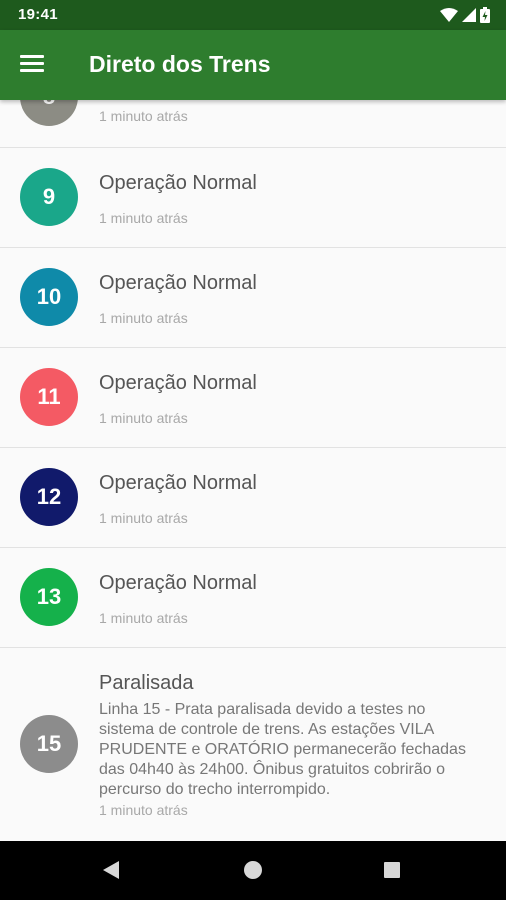 This screenshot has width=506, height=900. I want to click on list-item-line-9: 9 Operação Normal 1 minuto atrás, so click(253, 198).